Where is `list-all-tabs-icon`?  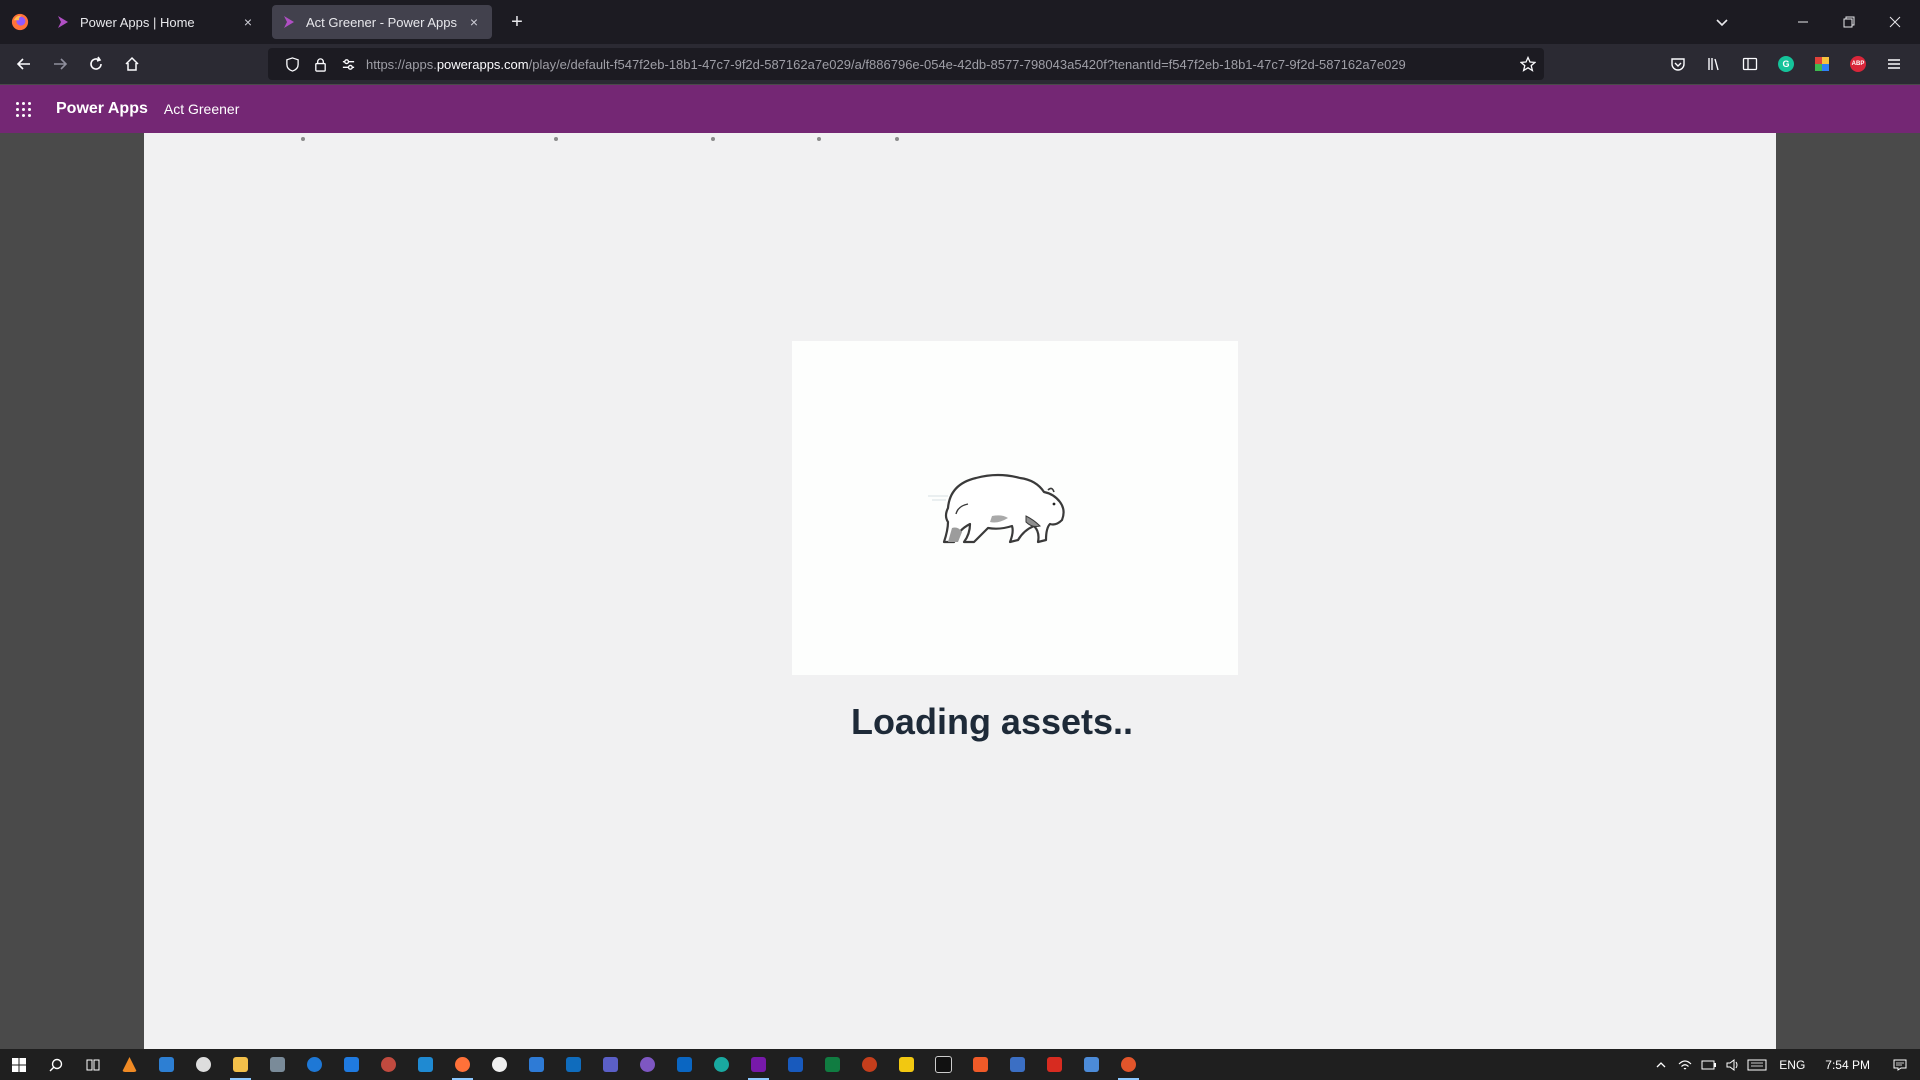
list-all-tabs-icon is located at coordinates (1722, 22).